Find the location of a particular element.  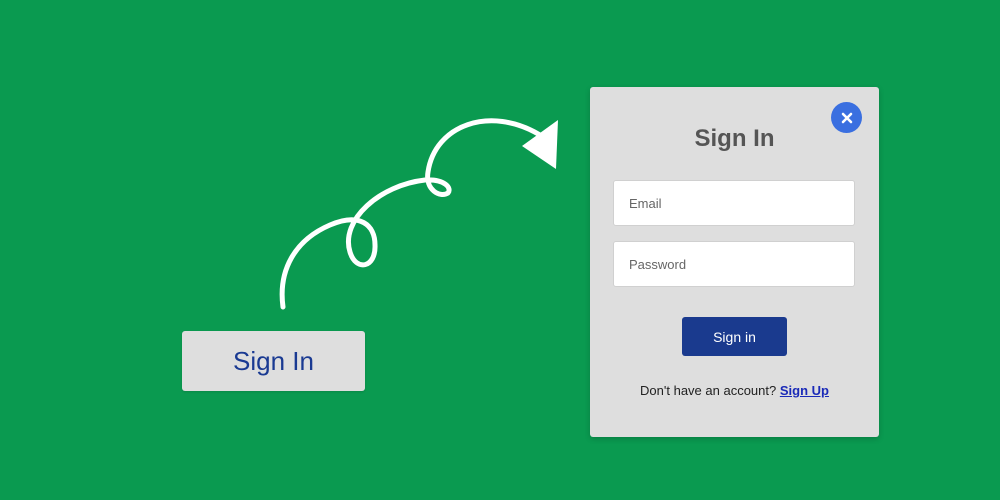

signin-submit-button: Sign in is located at coordinates (734, 336).